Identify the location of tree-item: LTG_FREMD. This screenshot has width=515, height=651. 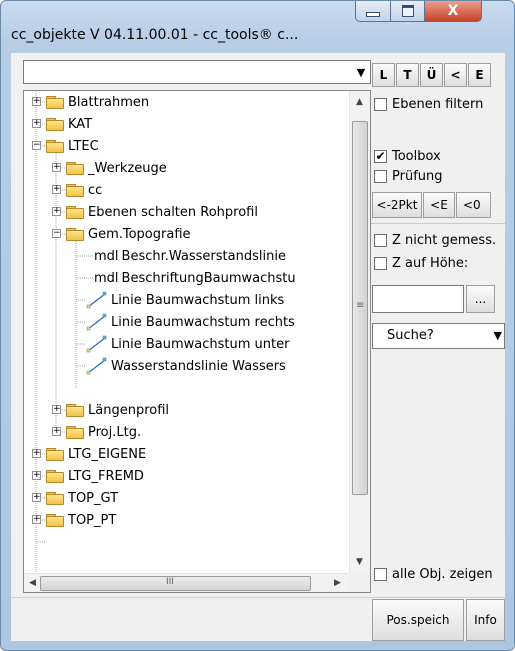
(95, 476).